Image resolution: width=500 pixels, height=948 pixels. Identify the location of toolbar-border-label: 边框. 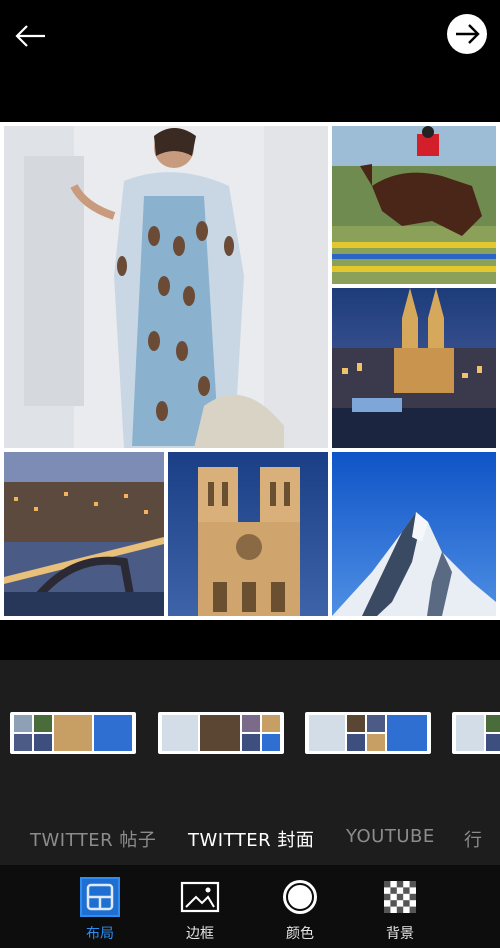
(200, 934).